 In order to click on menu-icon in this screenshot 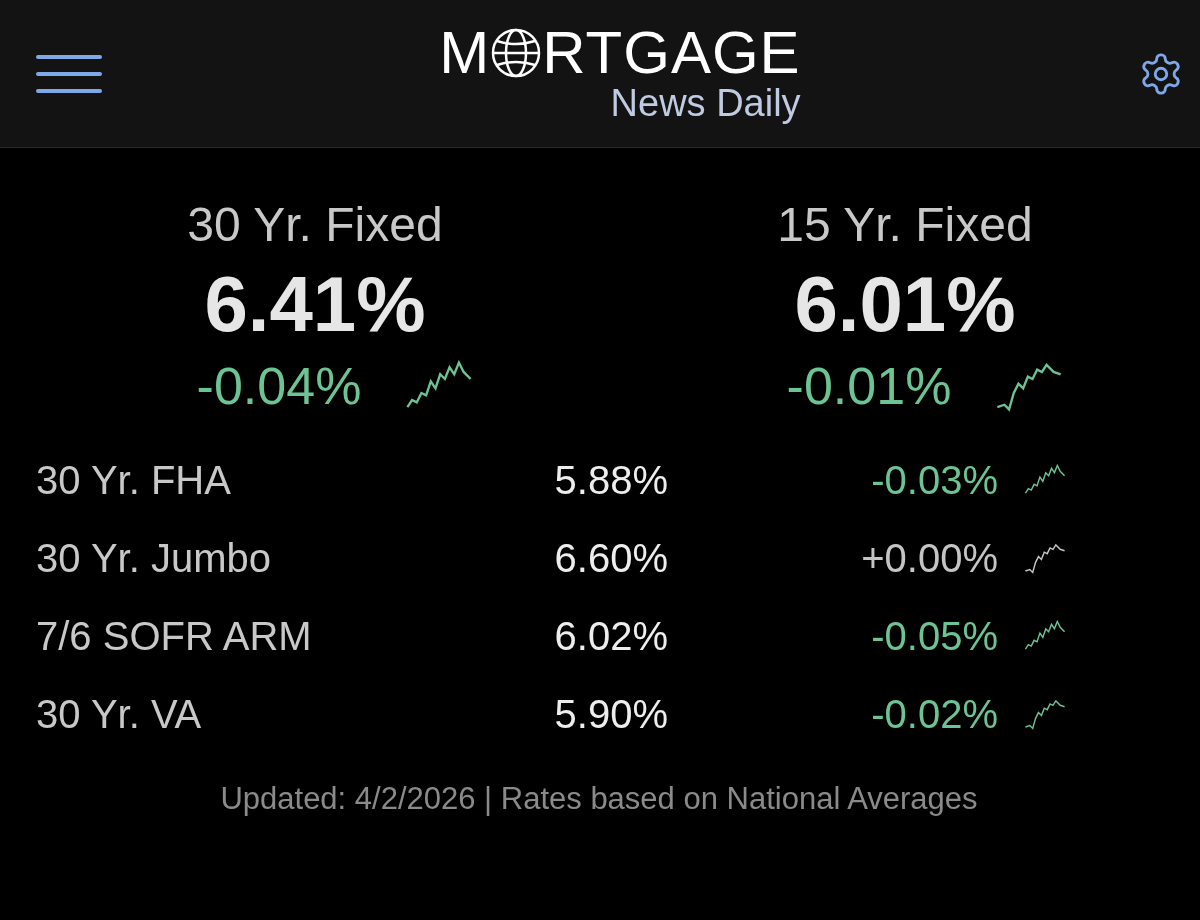, I will do `click(69, 73)`.